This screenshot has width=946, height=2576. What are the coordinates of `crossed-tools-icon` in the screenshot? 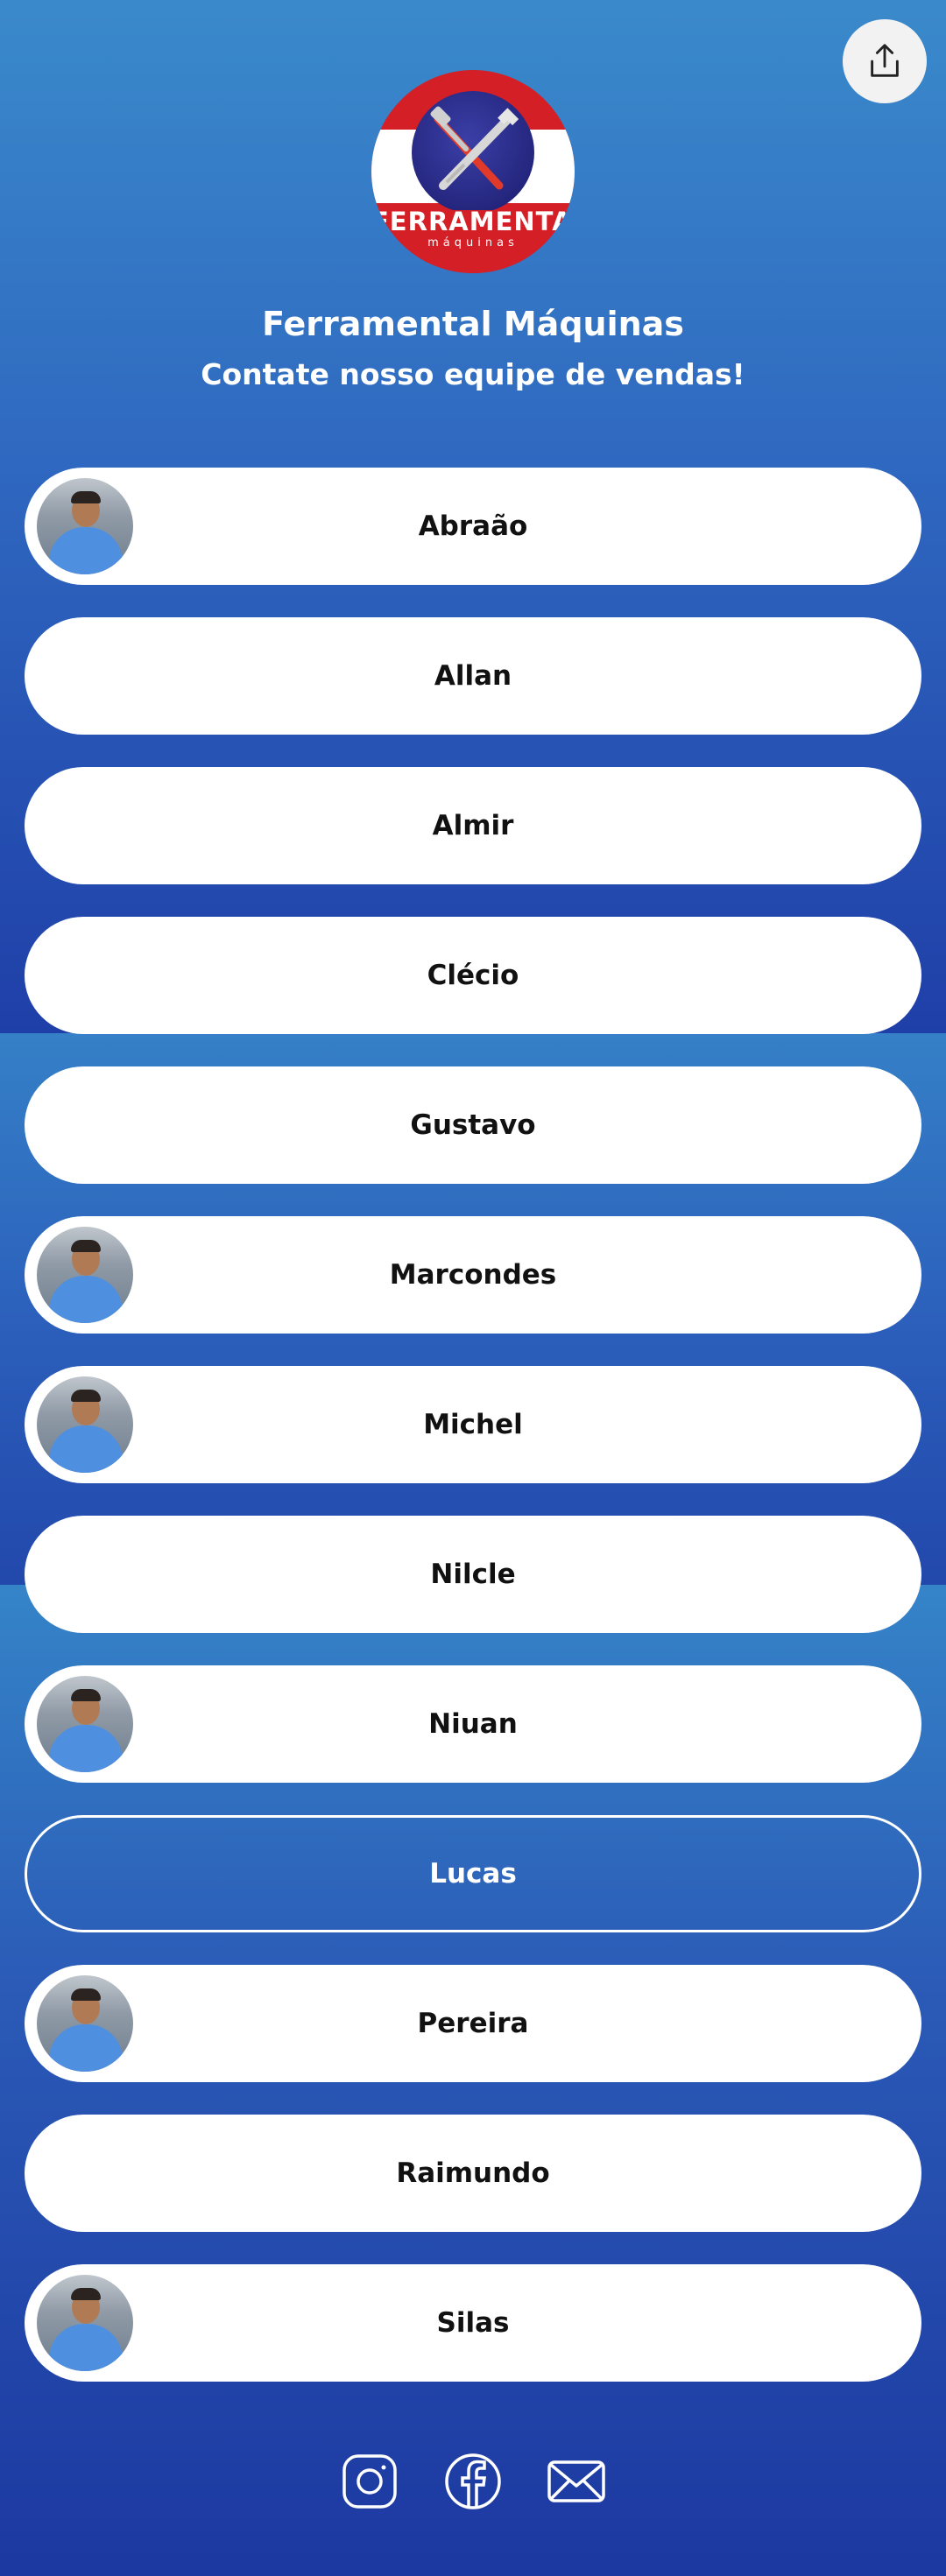 It's located at (474, 148).